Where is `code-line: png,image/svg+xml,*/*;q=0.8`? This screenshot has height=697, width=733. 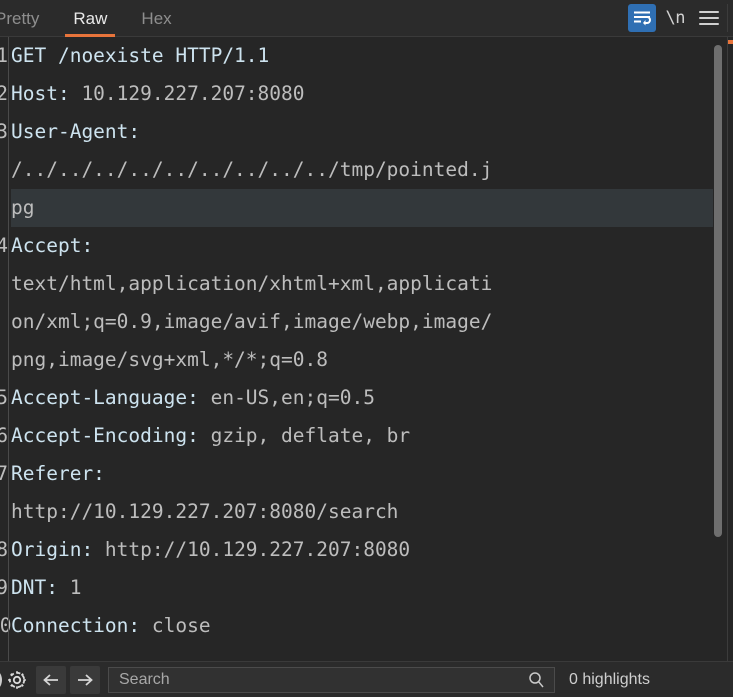
code-line: png,image/svg+xml,*/*;q=0.8 is located at coordinates (362, 360).